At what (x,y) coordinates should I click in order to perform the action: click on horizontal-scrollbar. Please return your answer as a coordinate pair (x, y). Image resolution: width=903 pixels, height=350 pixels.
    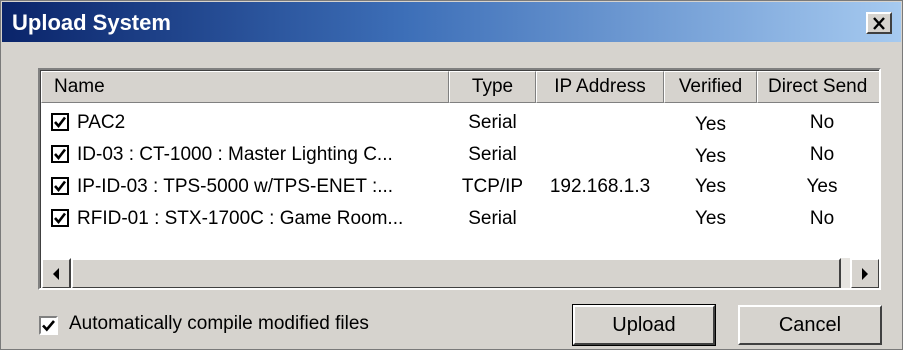
    Looking at the image, I should click on (460, 273).